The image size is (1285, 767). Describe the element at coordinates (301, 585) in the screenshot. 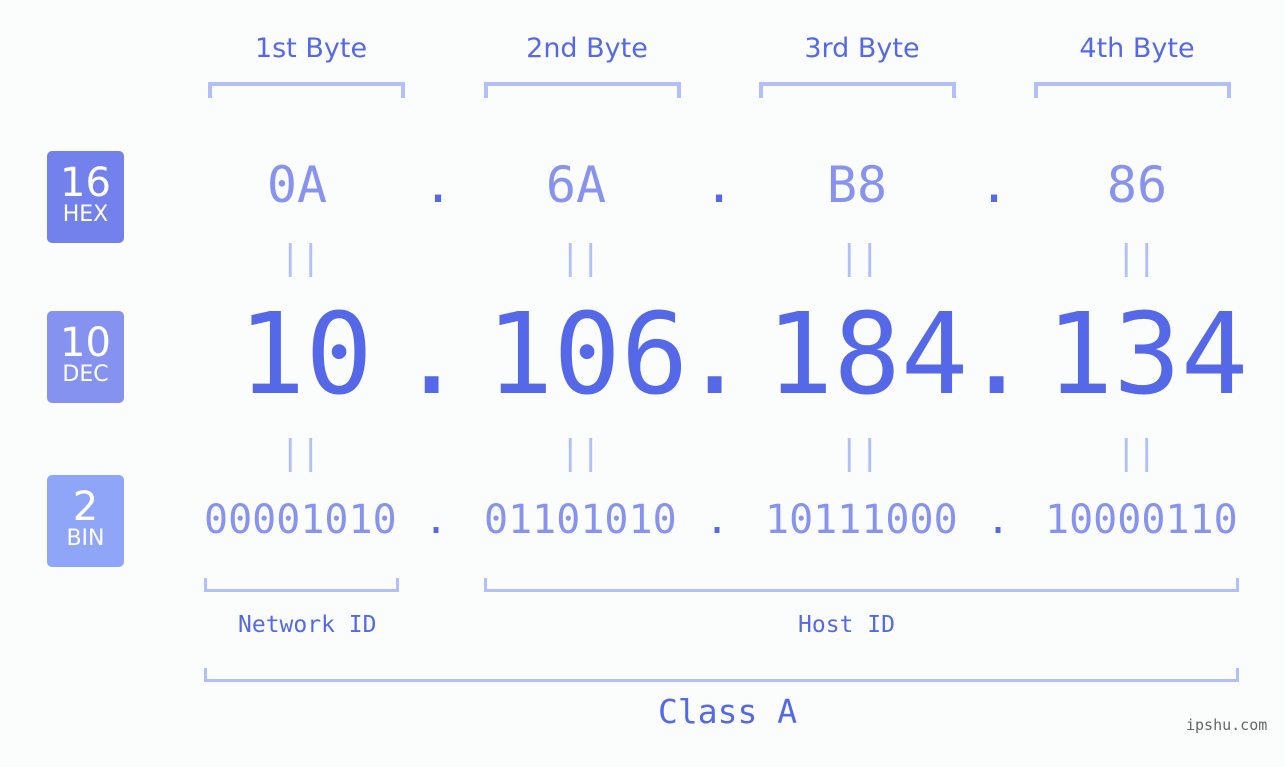

I see `network-id-bracket` at that location.